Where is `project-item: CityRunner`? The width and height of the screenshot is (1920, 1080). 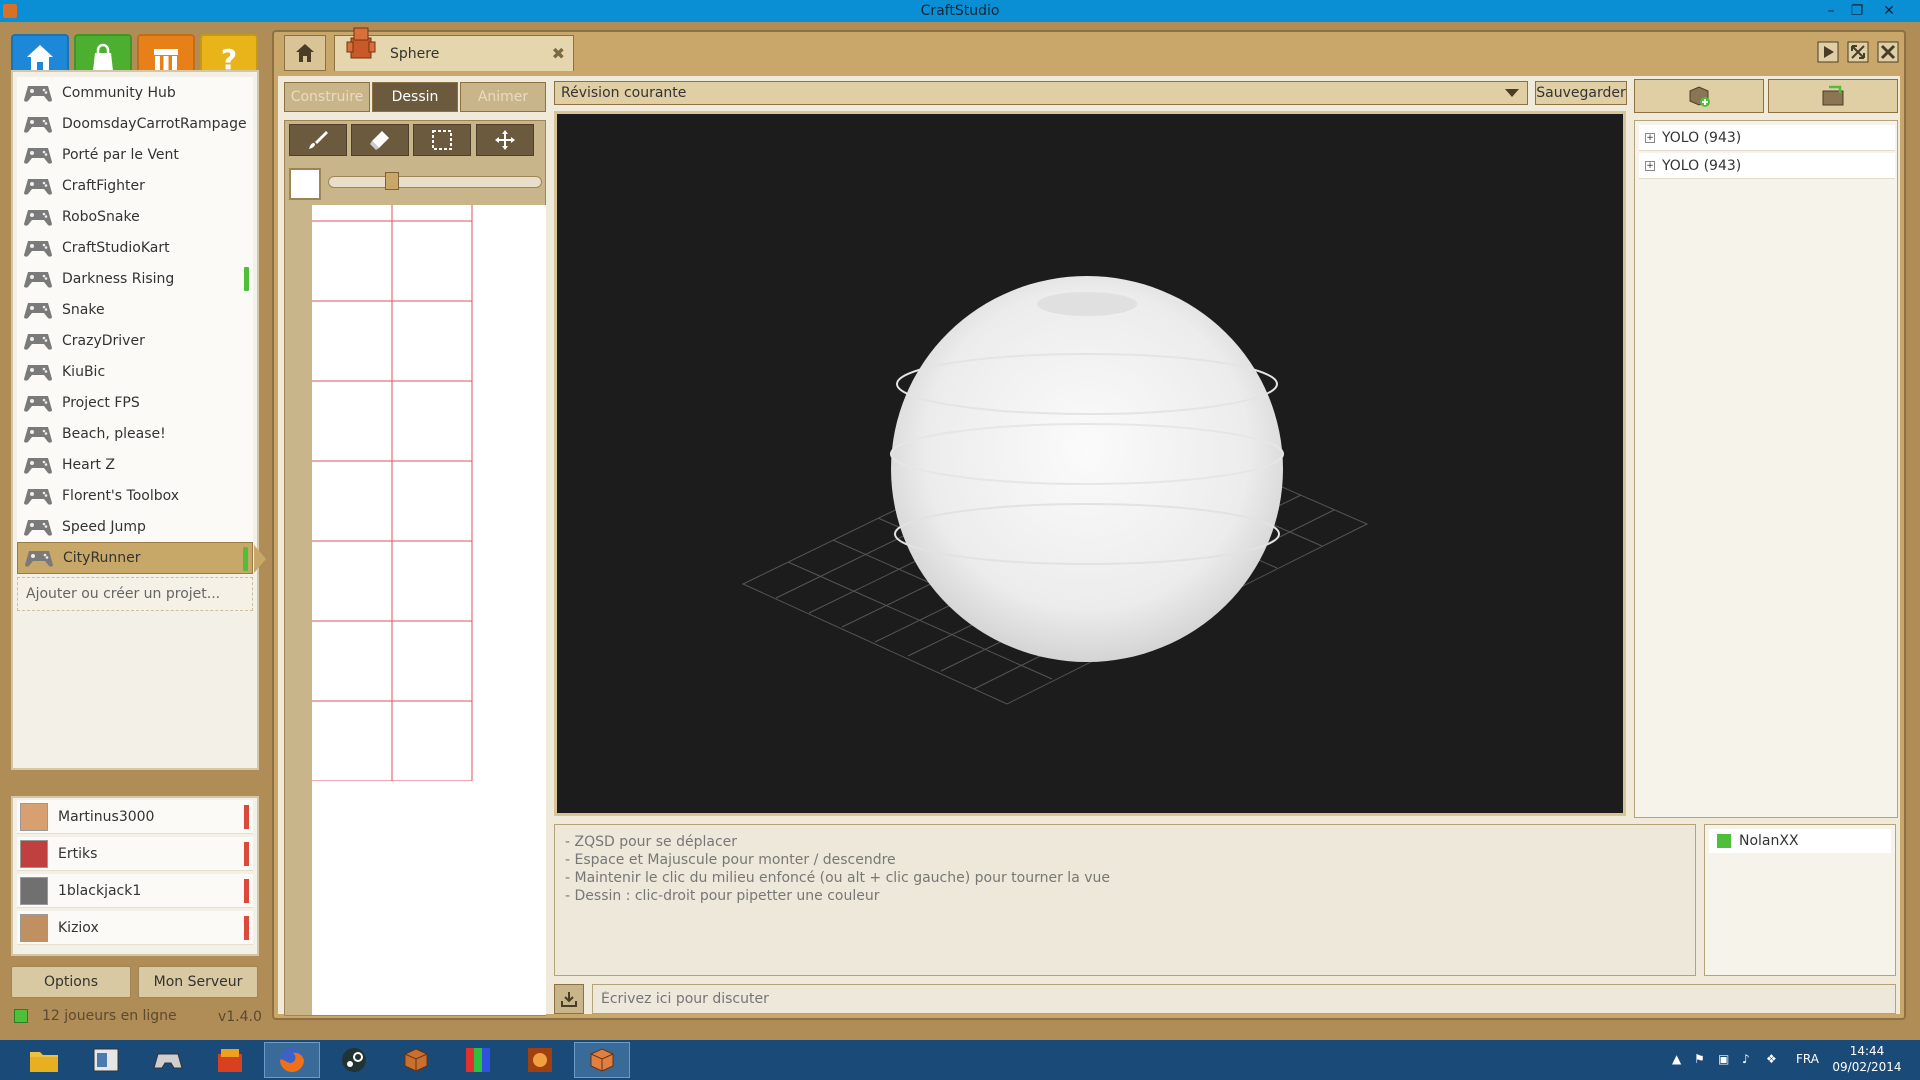 project-item: CityRunner is located at coordinates (141, 558).